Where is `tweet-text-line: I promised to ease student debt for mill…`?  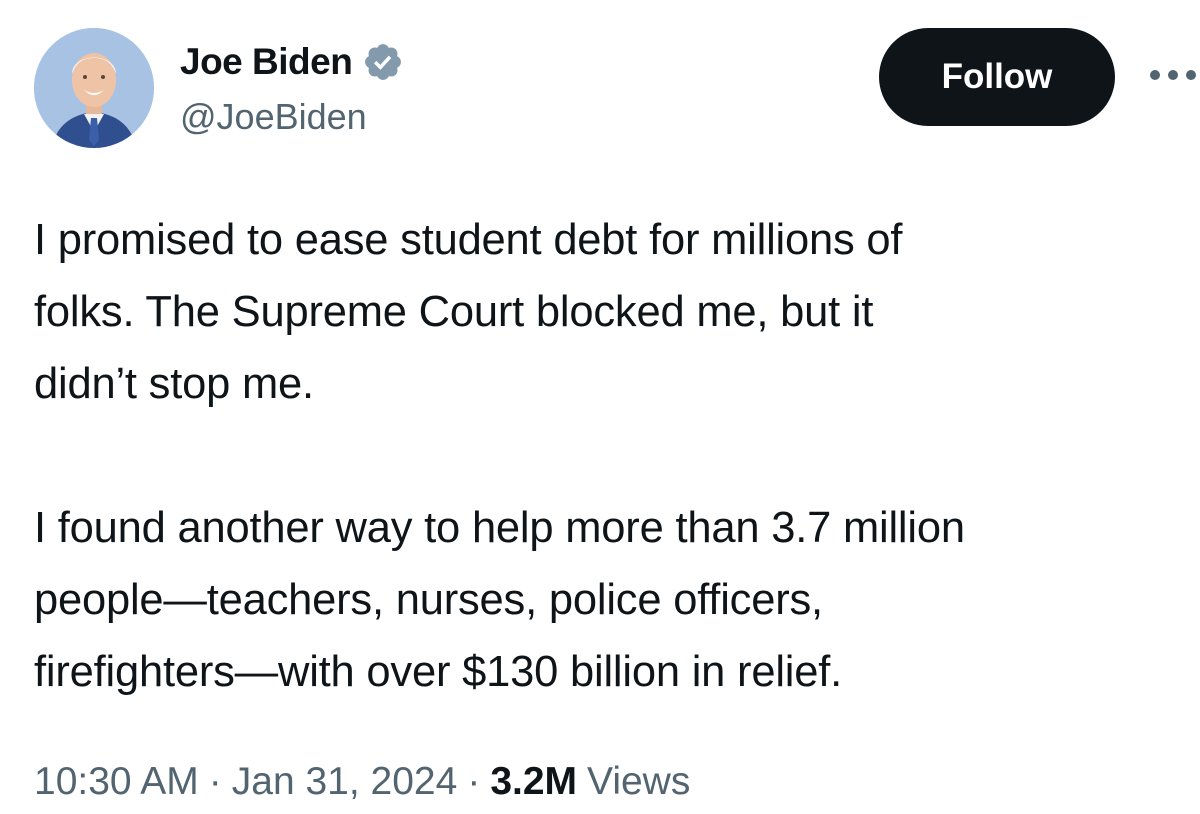
tweet-text-line: I promised to ease student debt for mill… is located at coordinates (468, 240).